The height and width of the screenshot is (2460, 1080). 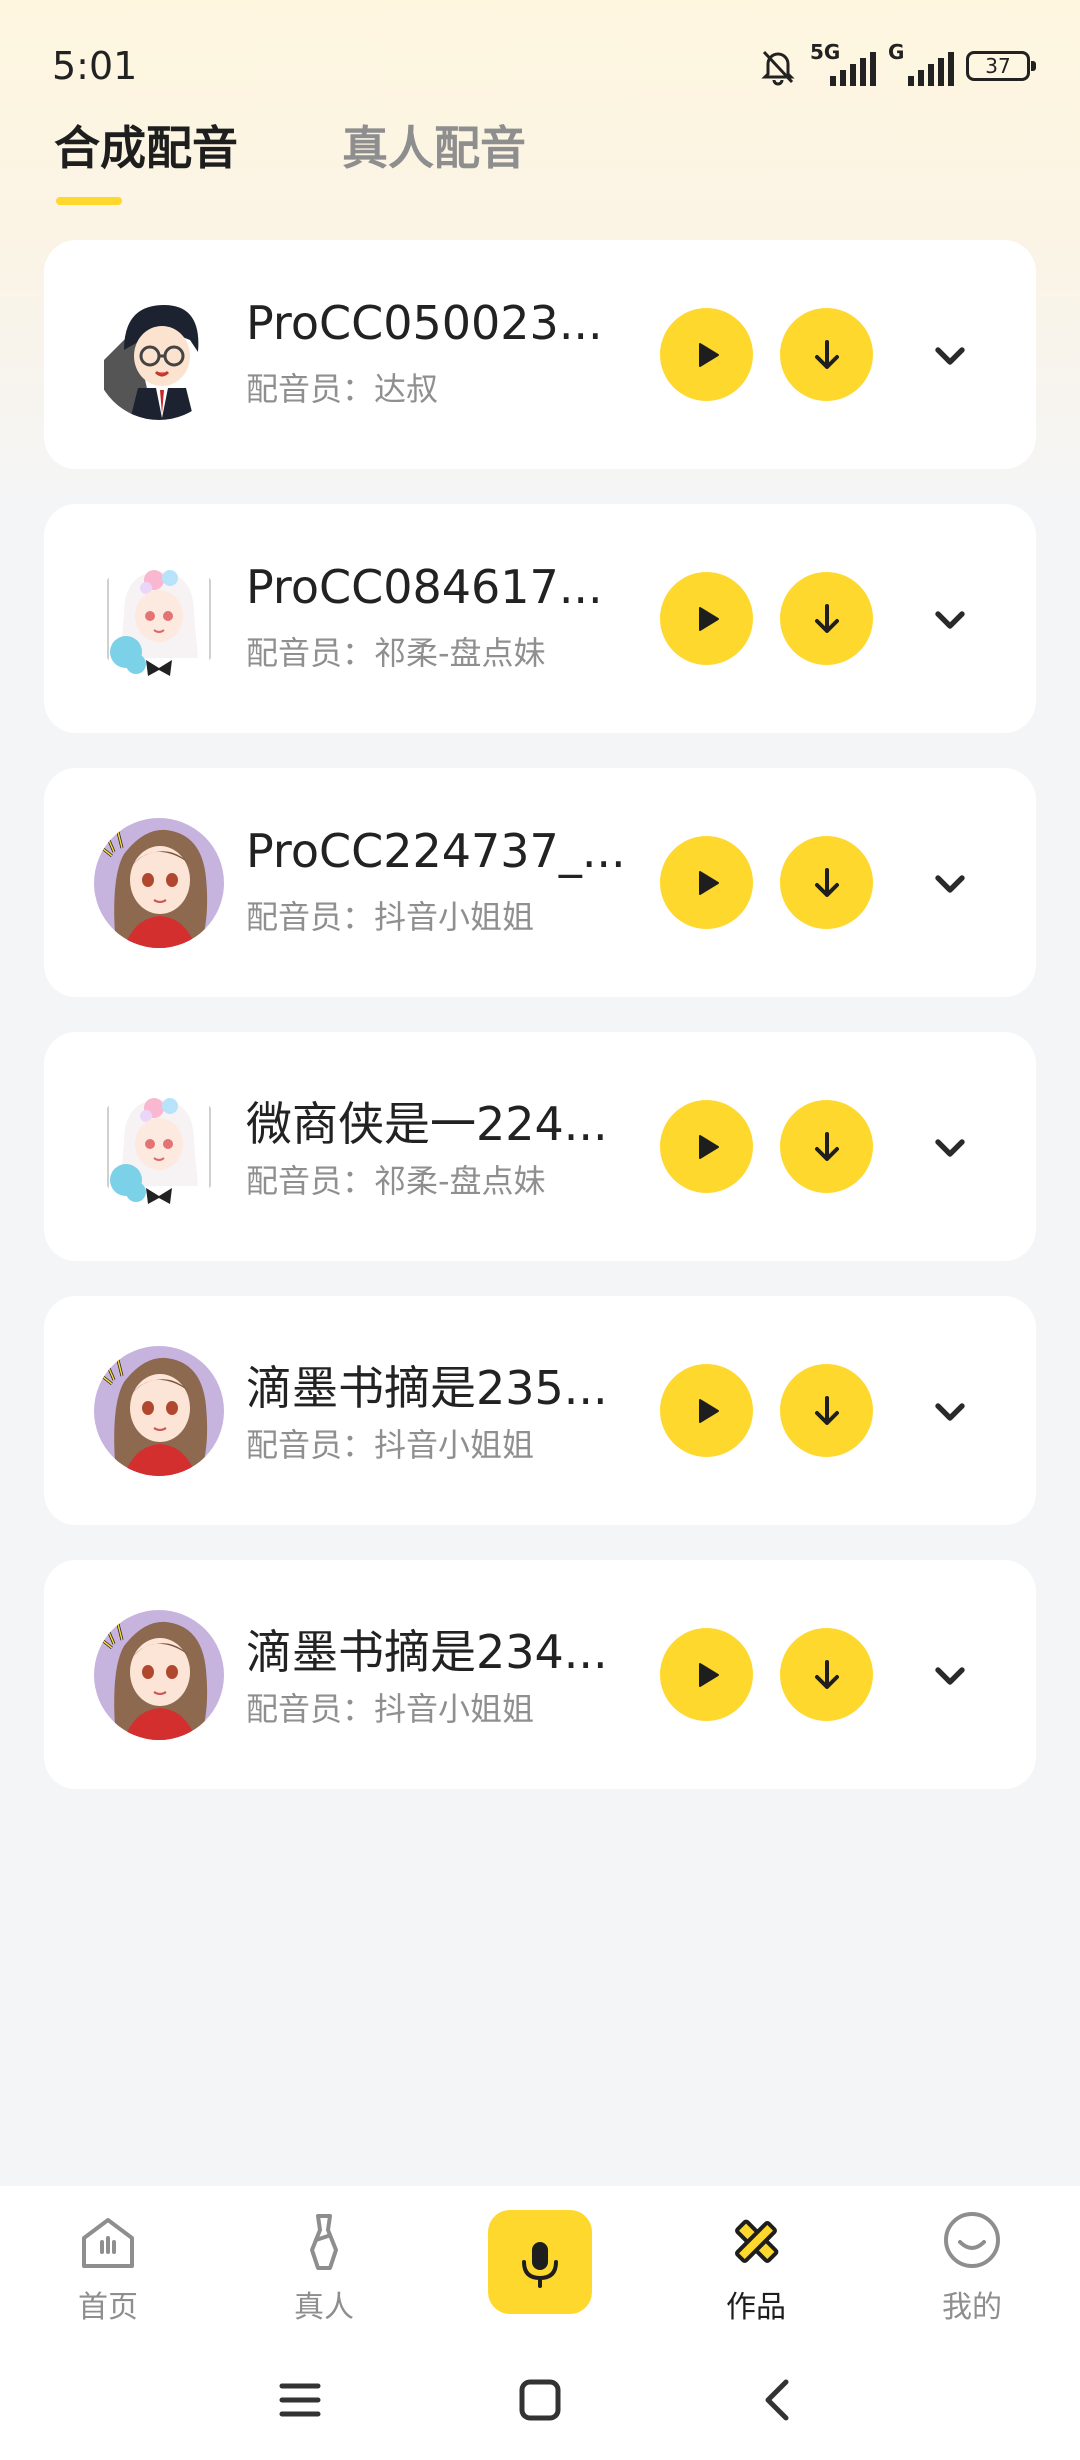 I want to click on tab-synthetic-dubbing: 合成配音, so click(x=146, y=145).